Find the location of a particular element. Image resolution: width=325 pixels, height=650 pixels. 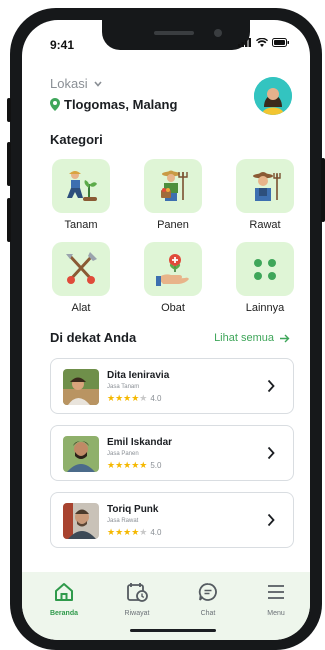

volume-up-button is located at coordinates (9, 164).